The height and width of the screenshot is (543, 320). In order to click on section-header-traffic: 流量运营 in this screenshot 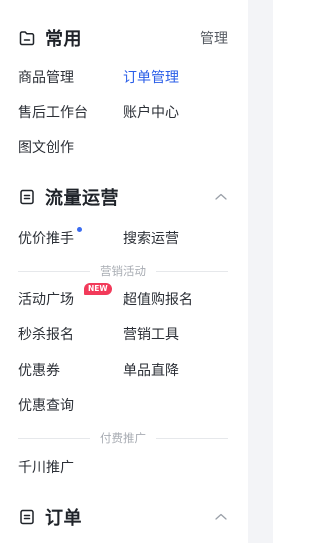, I will do `click(123, 197)`.